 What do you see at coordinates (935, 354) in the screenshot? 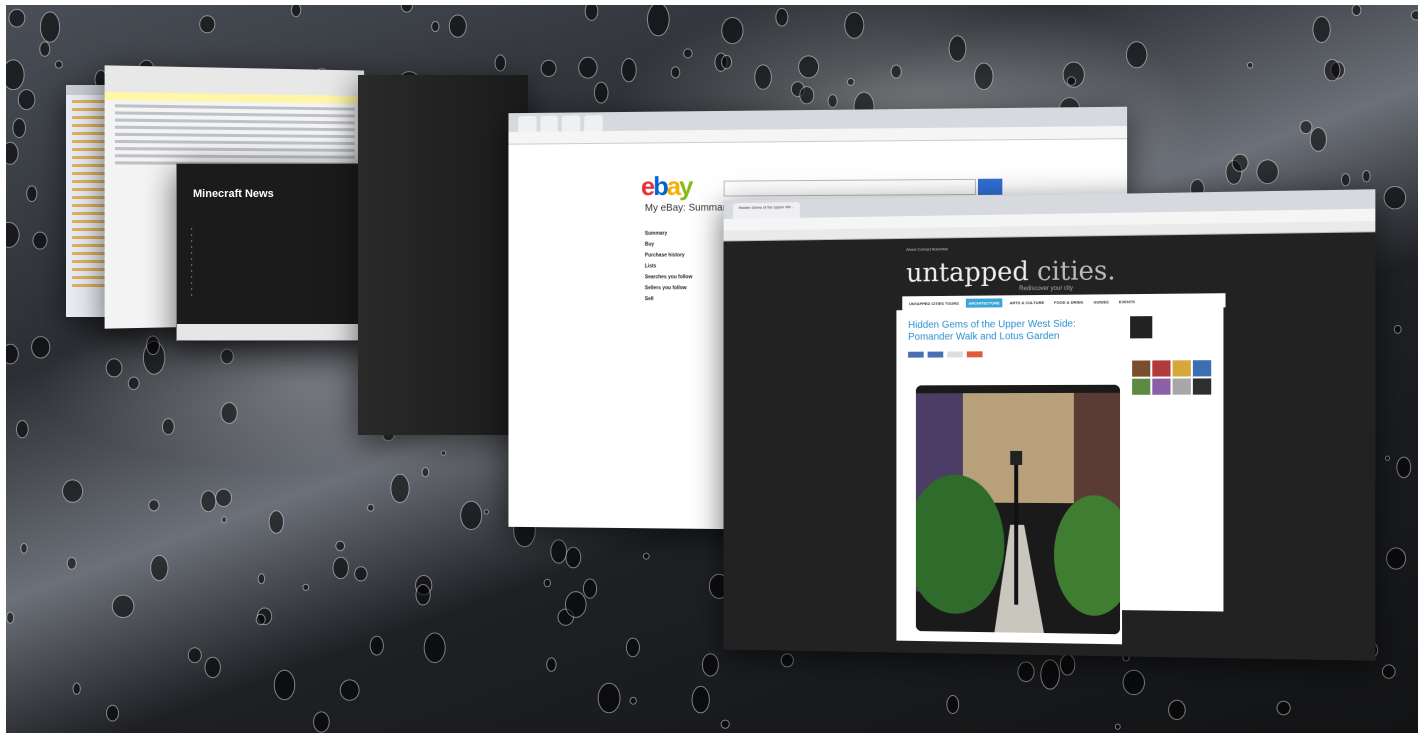
I see `twitter-share-icon` at bounding box center [935, 354].